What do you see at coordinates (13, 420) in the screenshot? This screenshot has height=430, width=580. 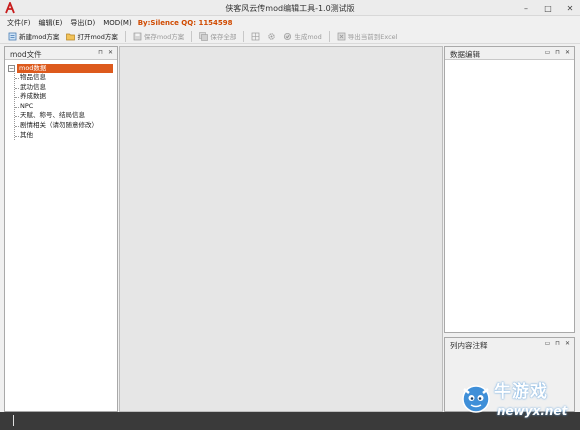 I see `text-caret` at bounding box center [13, 420].